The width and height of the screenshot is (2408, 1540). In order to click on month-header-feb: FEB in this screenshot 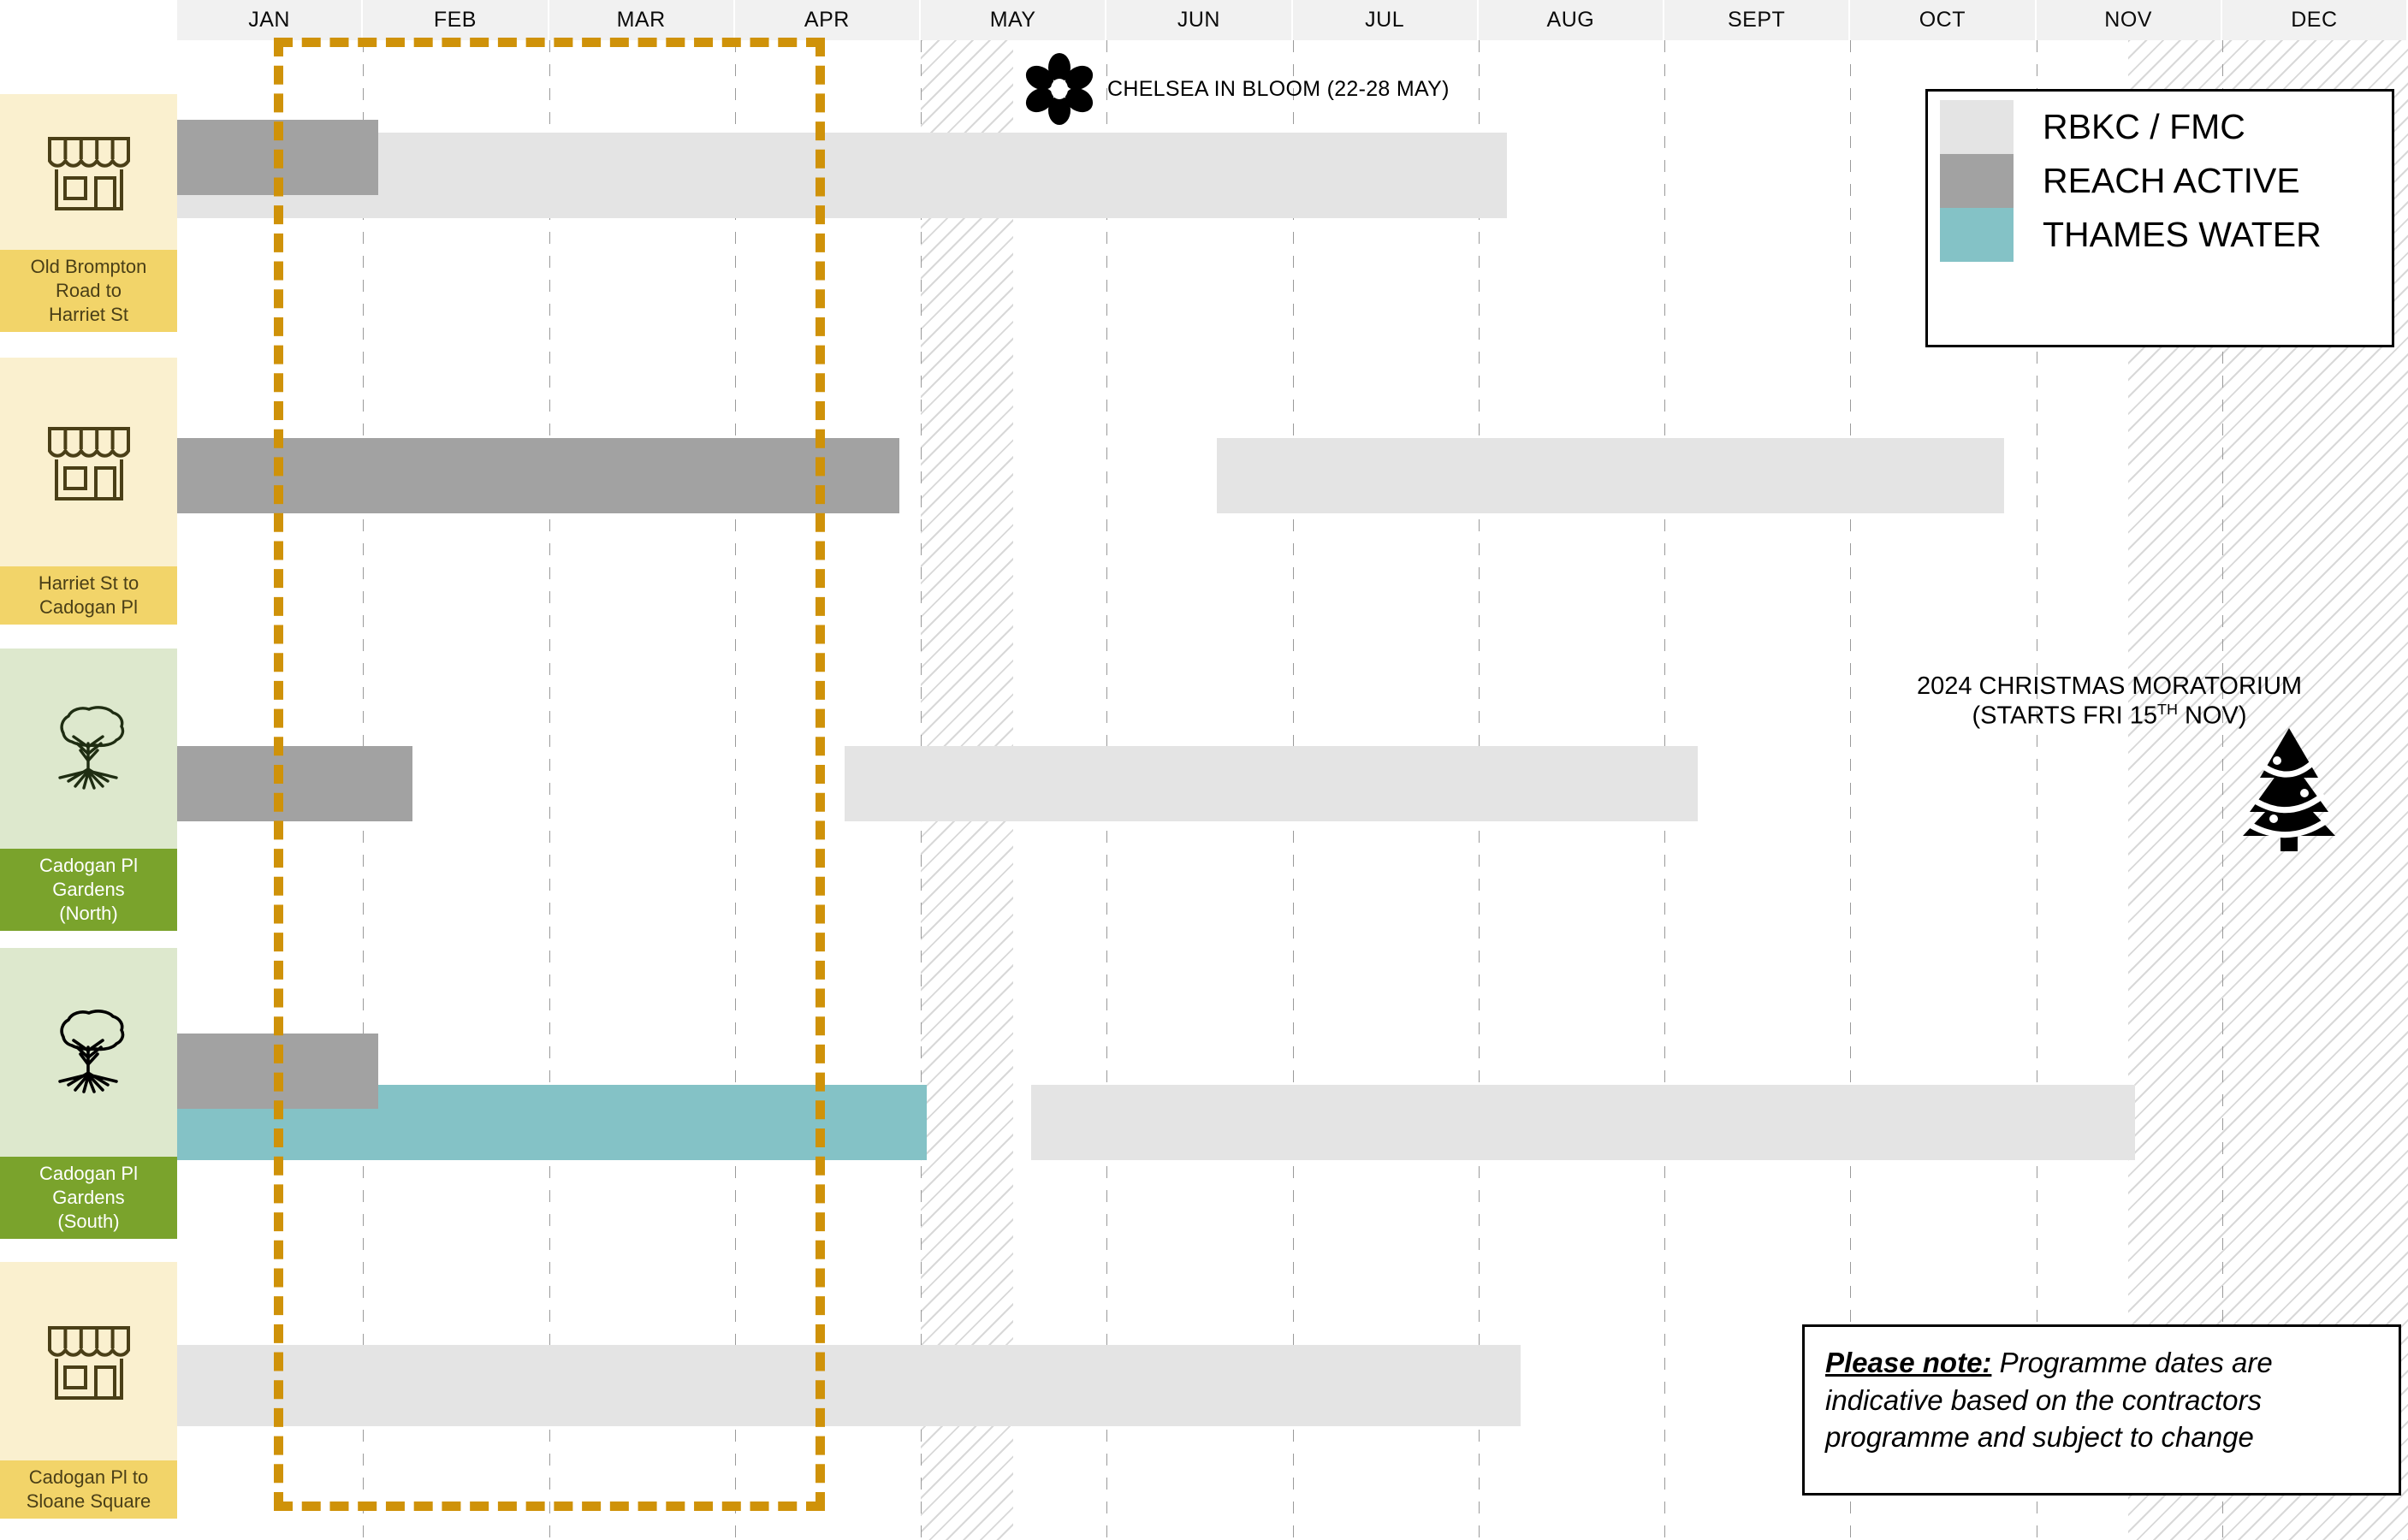, I will do `click(456, 20)`.